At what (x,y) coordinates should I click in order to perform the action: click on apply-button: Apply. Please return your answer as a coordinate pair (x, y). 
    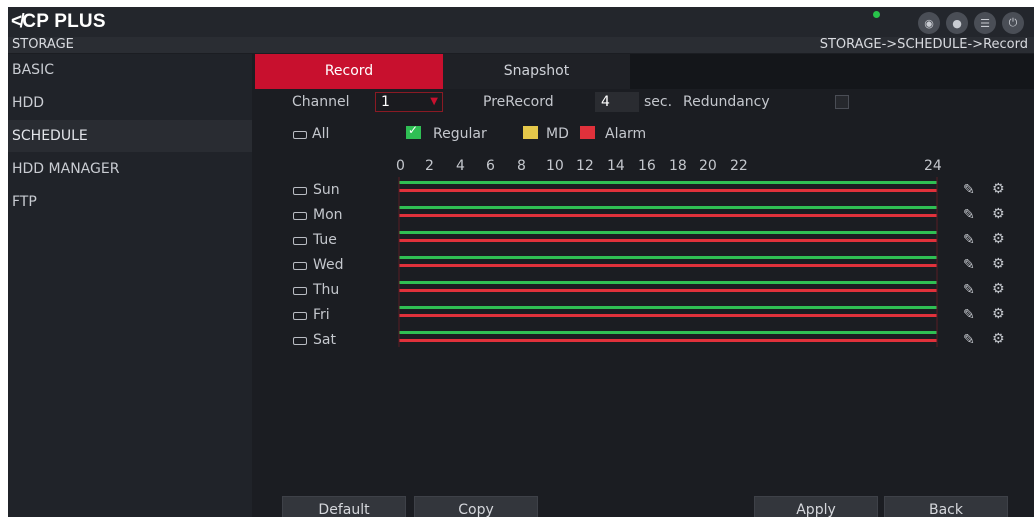
    Looking at the image, I should click on (816, 506).